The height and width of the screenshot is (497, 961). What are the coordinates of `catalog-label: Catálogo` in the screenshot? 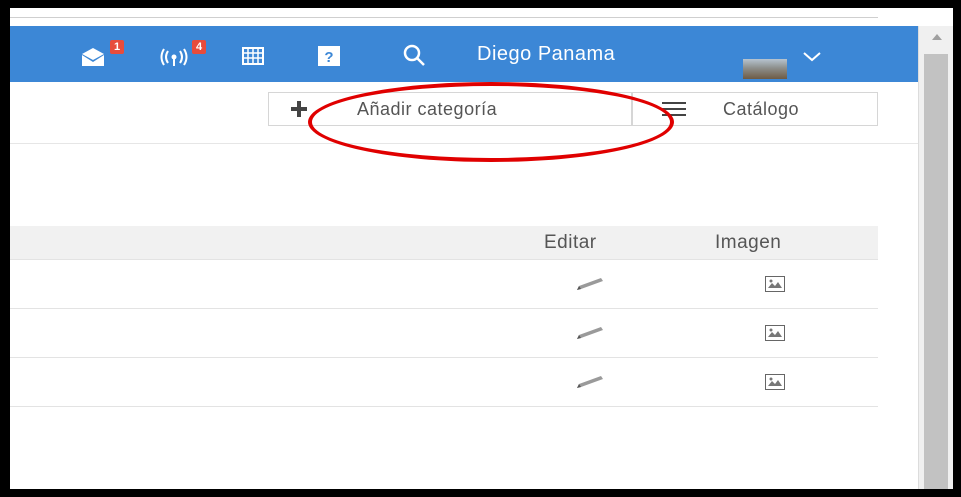 It's located at (761, 108).